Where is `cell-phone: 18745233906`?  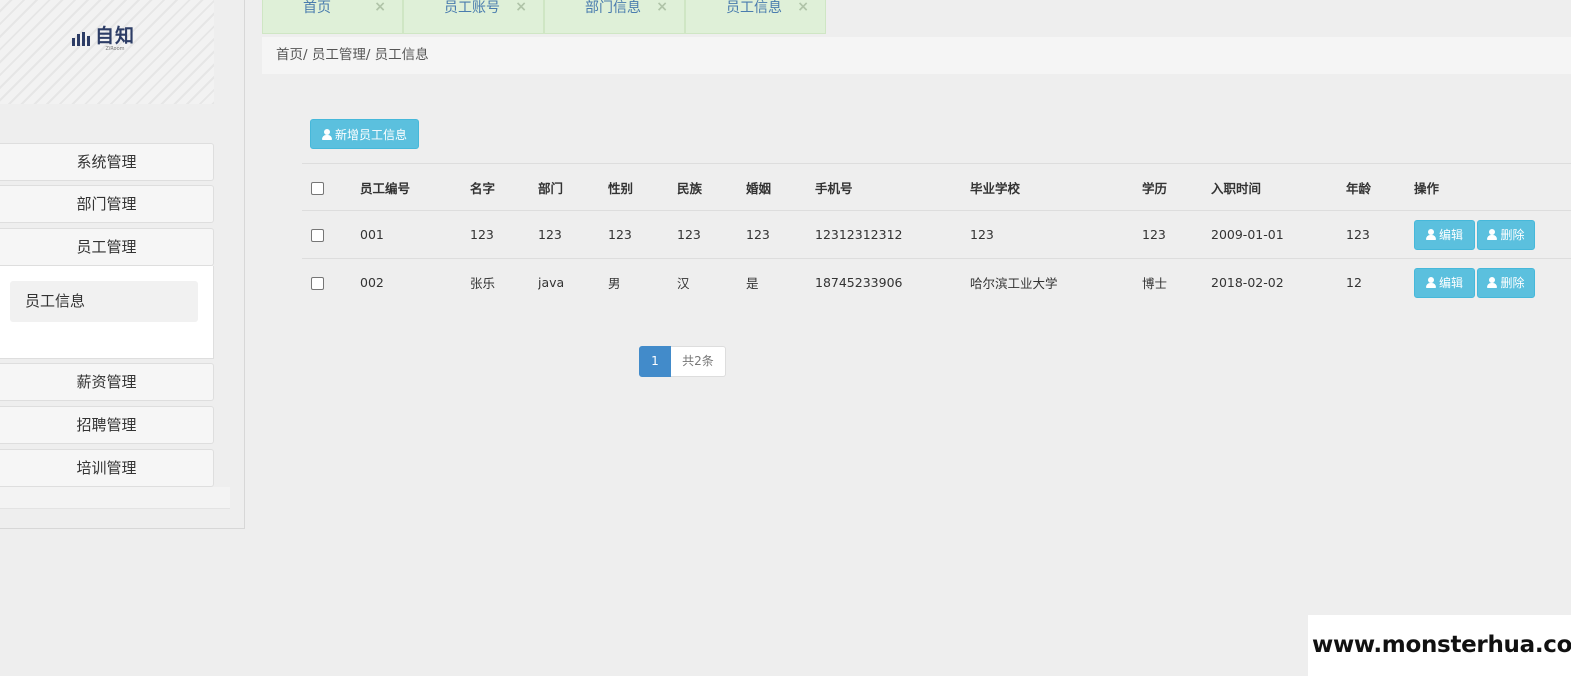 cell-phone: 18745233906 is located at coordinates (859, 283).